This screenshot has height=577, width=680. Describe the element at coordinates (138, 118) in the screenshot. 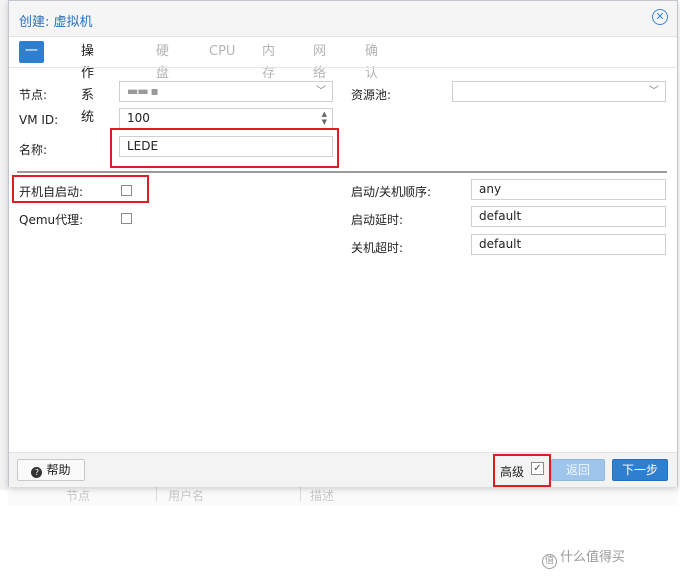

I see `vmid-value: 100` at that location.